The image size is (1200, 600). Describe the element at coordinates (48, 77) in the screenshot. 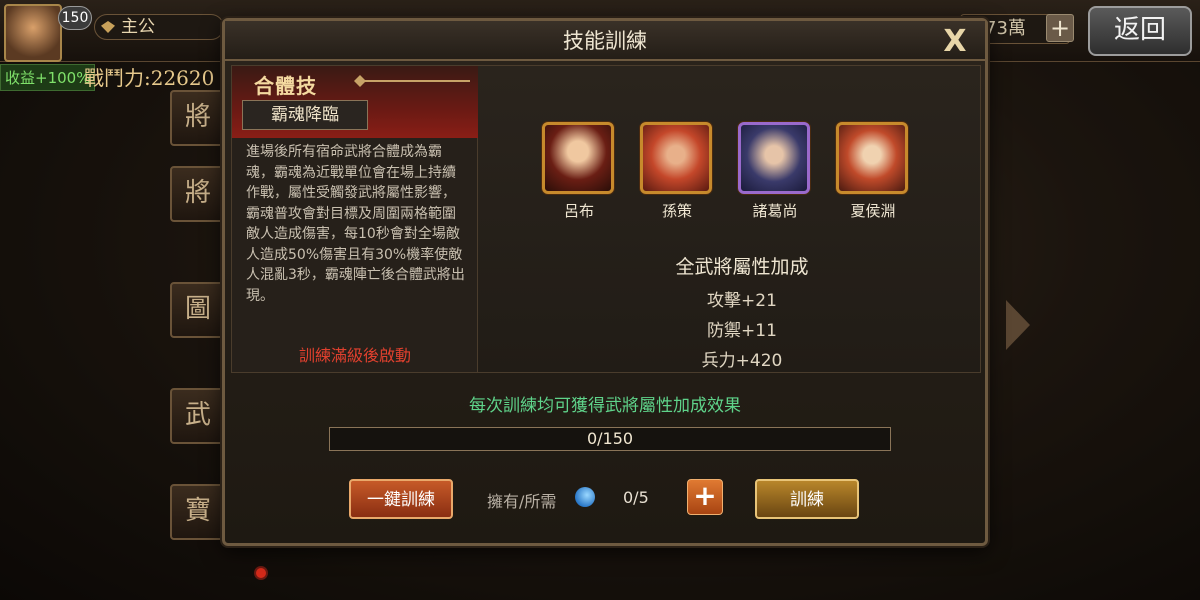

I see `income-bonus: 收益+100%` at that location.